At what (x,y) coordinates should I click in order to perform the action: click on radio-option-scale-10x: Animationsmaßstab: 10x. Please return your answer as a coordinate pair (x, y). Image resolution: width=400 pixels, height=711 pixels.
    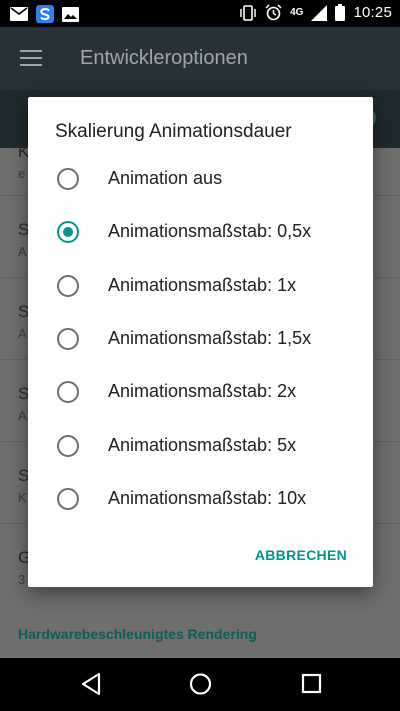
    Looking at the image, I should click on (200, 499).